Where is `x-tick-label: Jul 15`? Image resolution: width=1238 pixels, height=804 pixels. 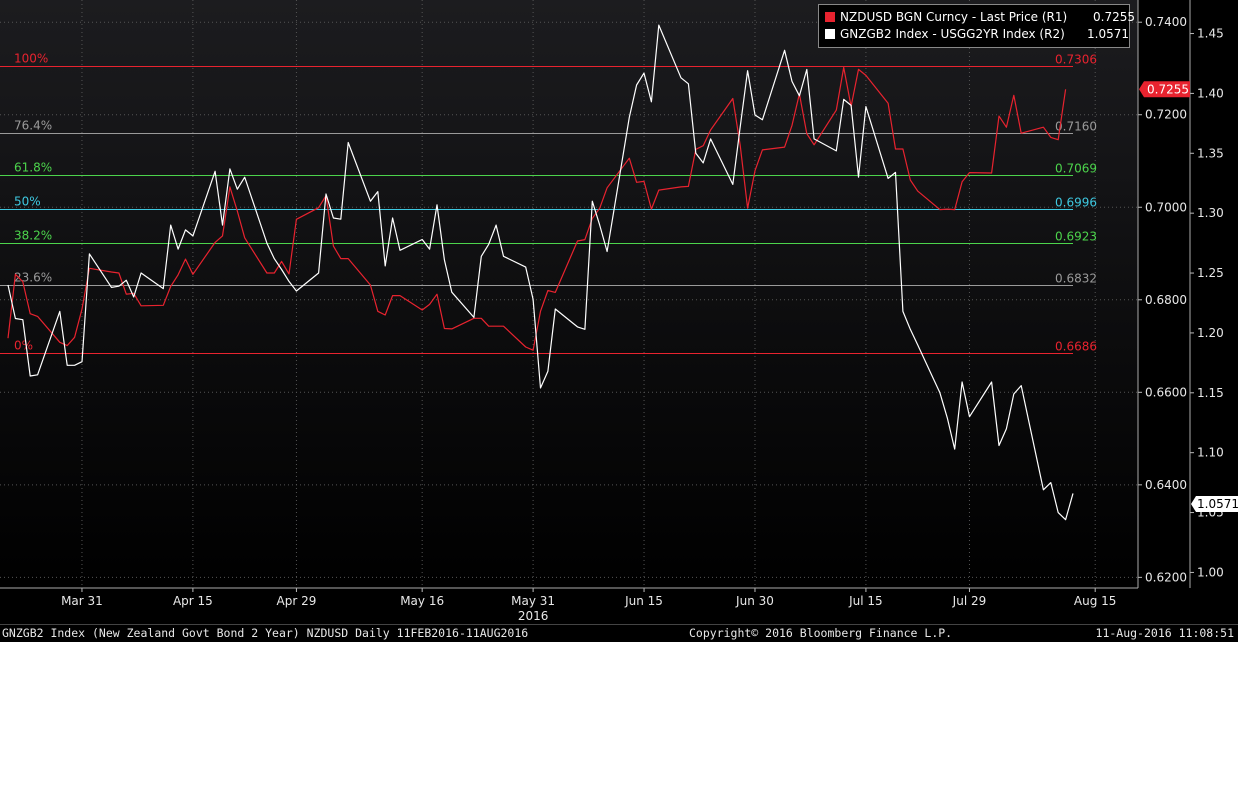
x-tick-label: Jul 15 is located at coordinates (865, 601).